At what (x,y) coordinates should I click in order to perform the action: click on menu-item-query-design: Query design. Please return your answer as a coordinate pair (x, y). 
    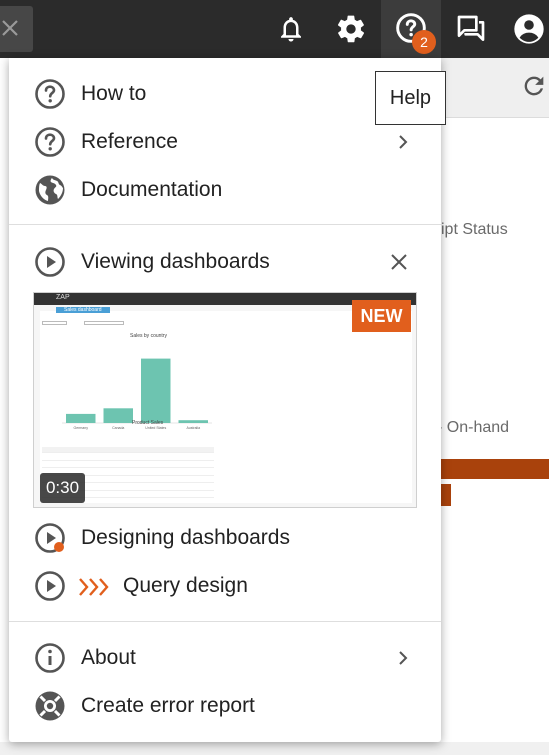
    Looking at the image, I should click on (225, 586).